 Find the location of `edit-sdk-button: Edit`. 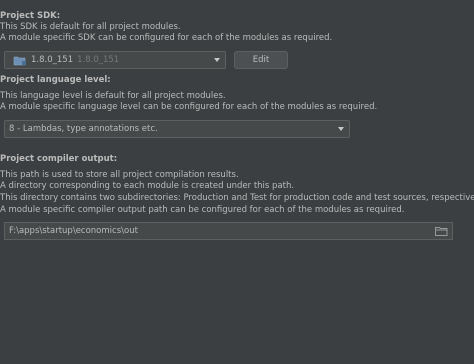

edit-sdk-button: Edit is located at coordinates (261, 60).